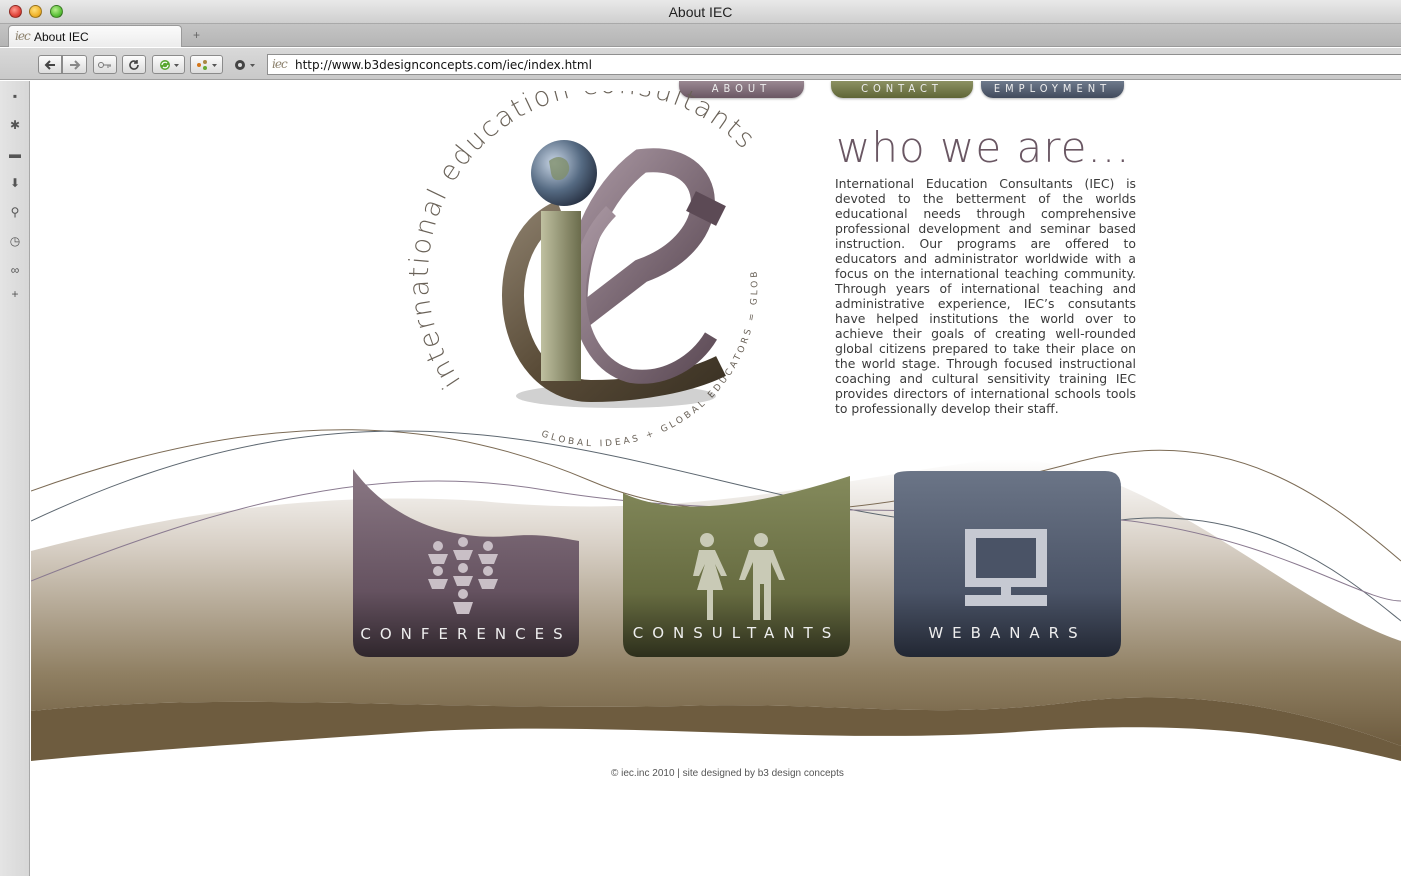 The image size is (1401, 876). I want to click on window-title: About IEC, so click(700, 12).